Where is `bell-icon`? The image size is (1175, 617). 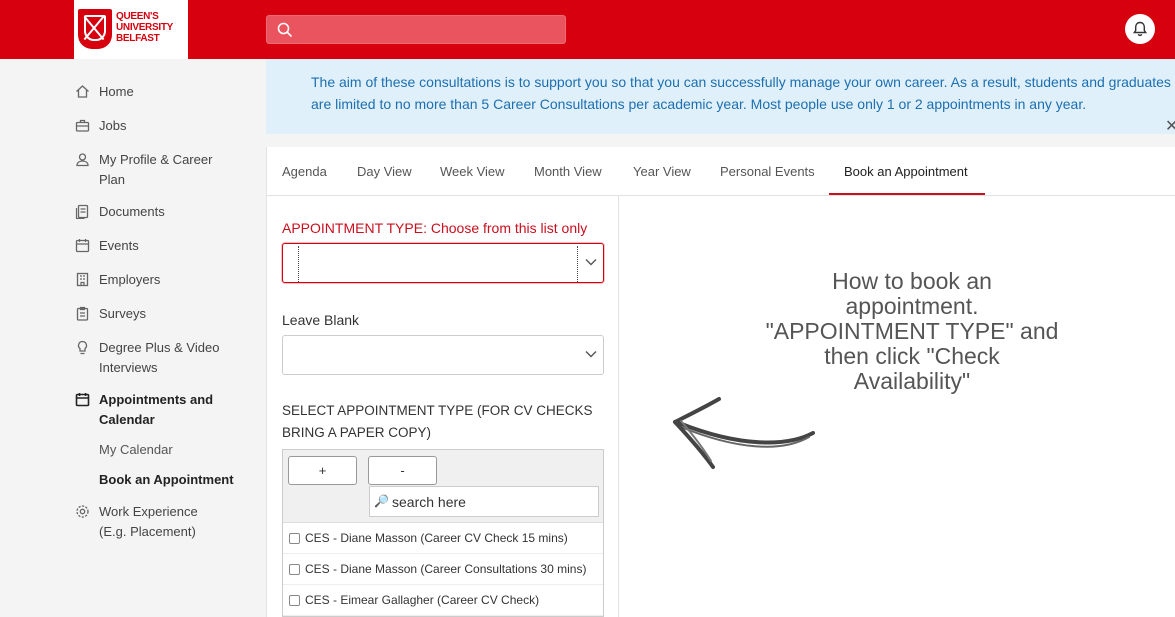 bell-icon is located at coordinates (1140, 29).